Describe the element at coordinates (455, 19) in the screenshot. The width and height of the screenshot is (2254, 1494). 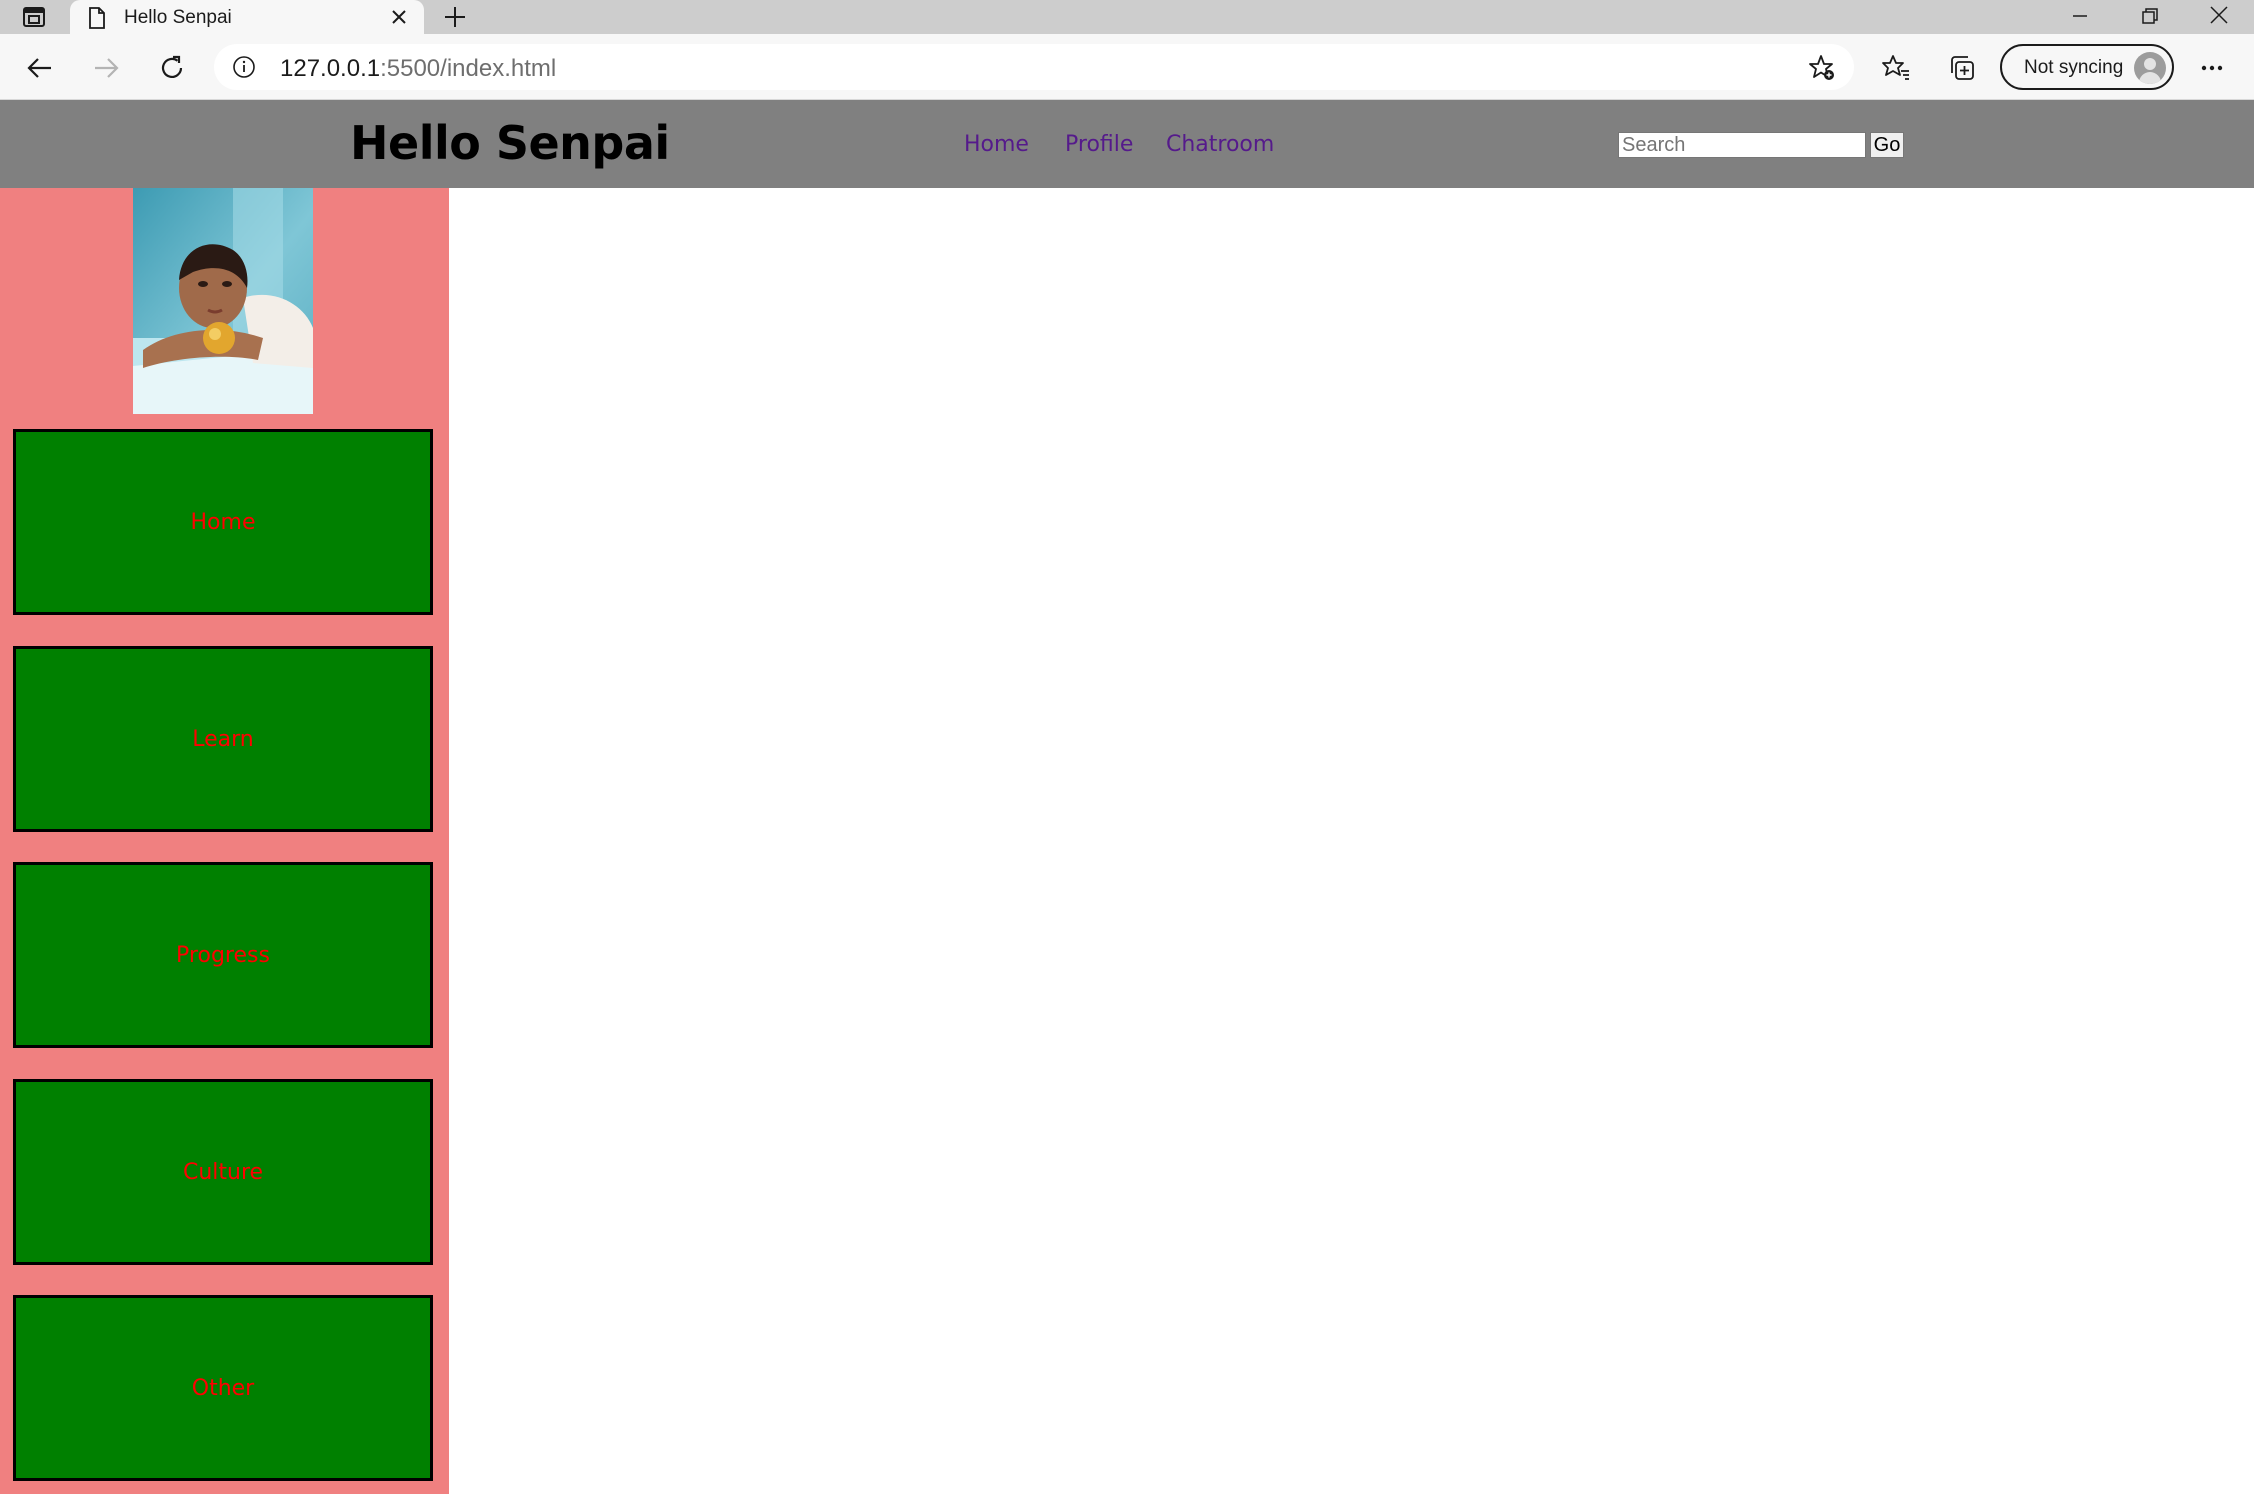
I see `new-tab-icon` at that location.